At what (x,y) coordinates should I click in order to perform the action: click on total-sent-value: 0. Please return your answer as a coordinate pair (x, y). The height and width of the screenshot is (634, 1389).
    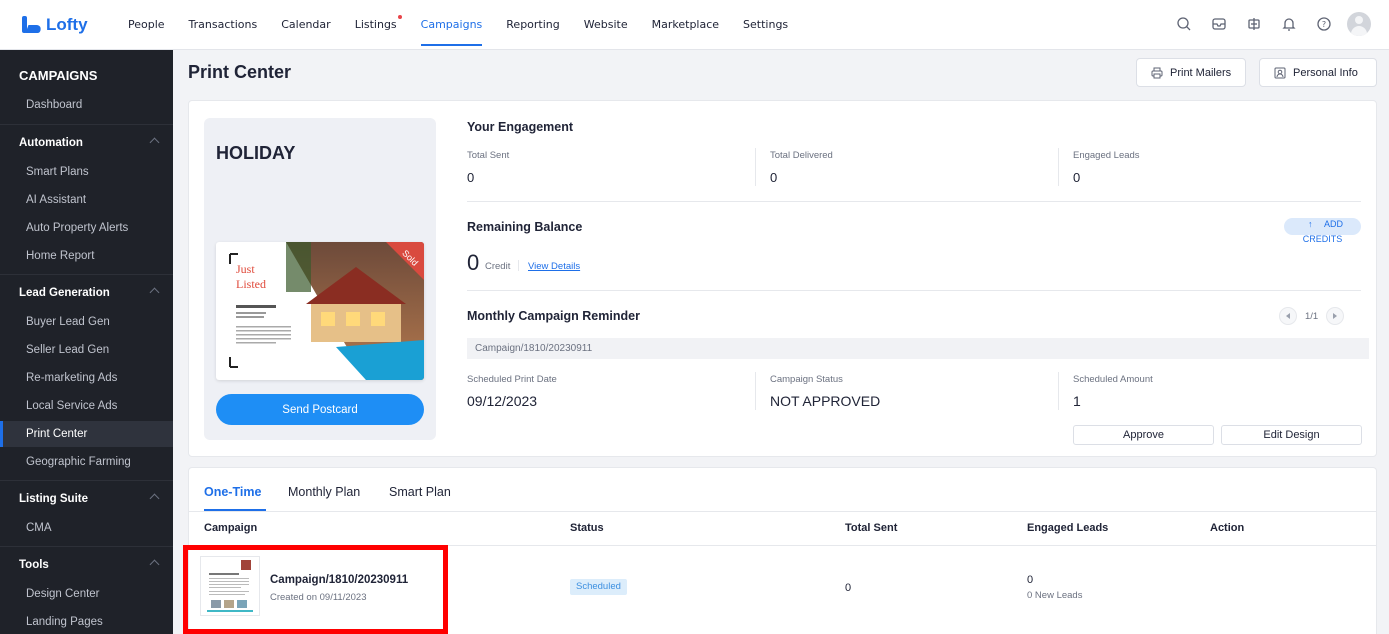
    Looking at the image, I should click on (471, 177).